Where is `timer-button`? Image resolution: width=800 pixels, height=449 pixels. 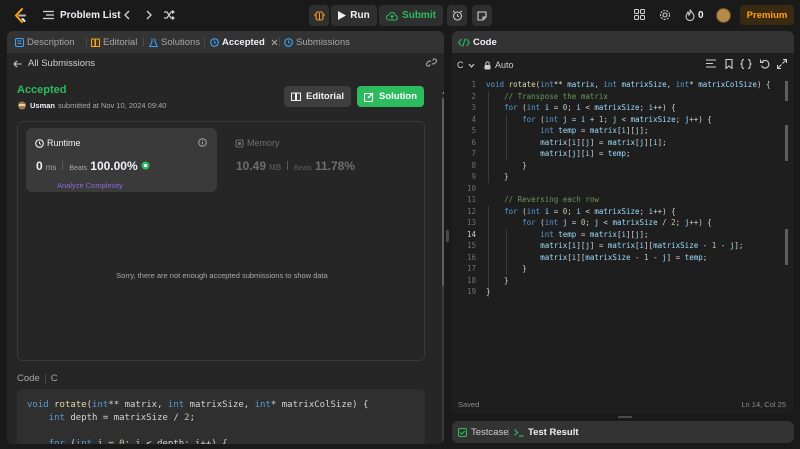 timer-button is located at coordinates (457, 15).